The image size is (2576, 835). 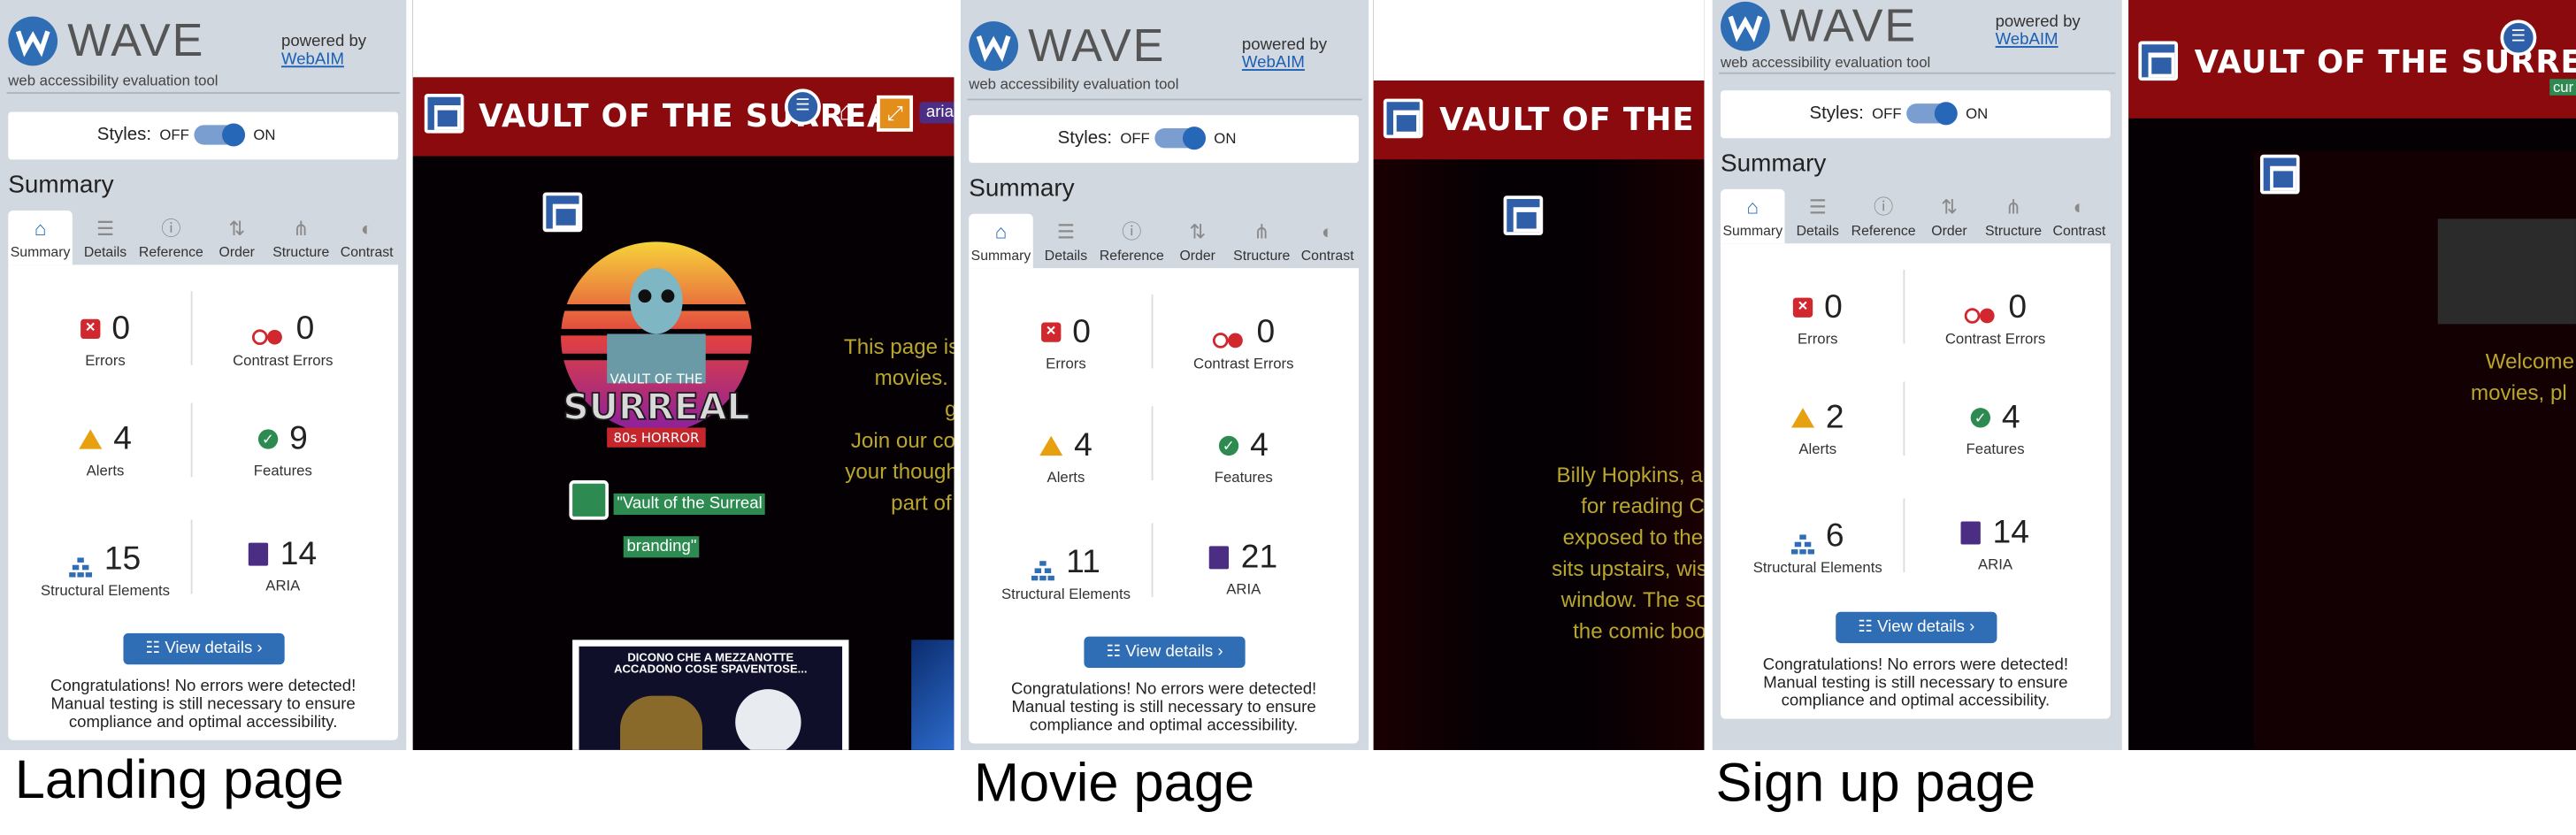 I want to click on structural-stat: 15 Structural Elements, so click(x=105, y=569).